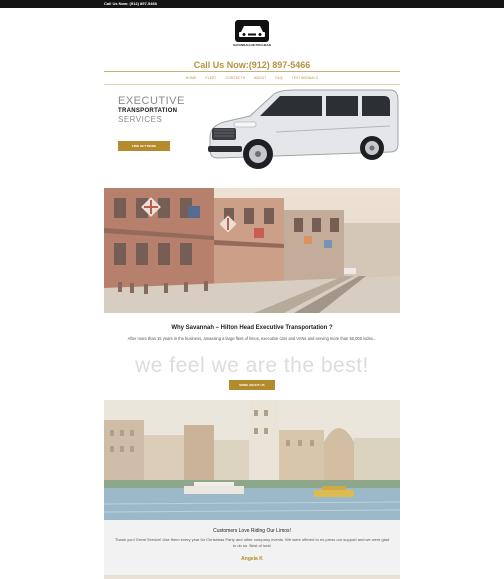  Describe the element at coordinates (252, 71) in the screenshot. I see `nav-divider-top` at that location.